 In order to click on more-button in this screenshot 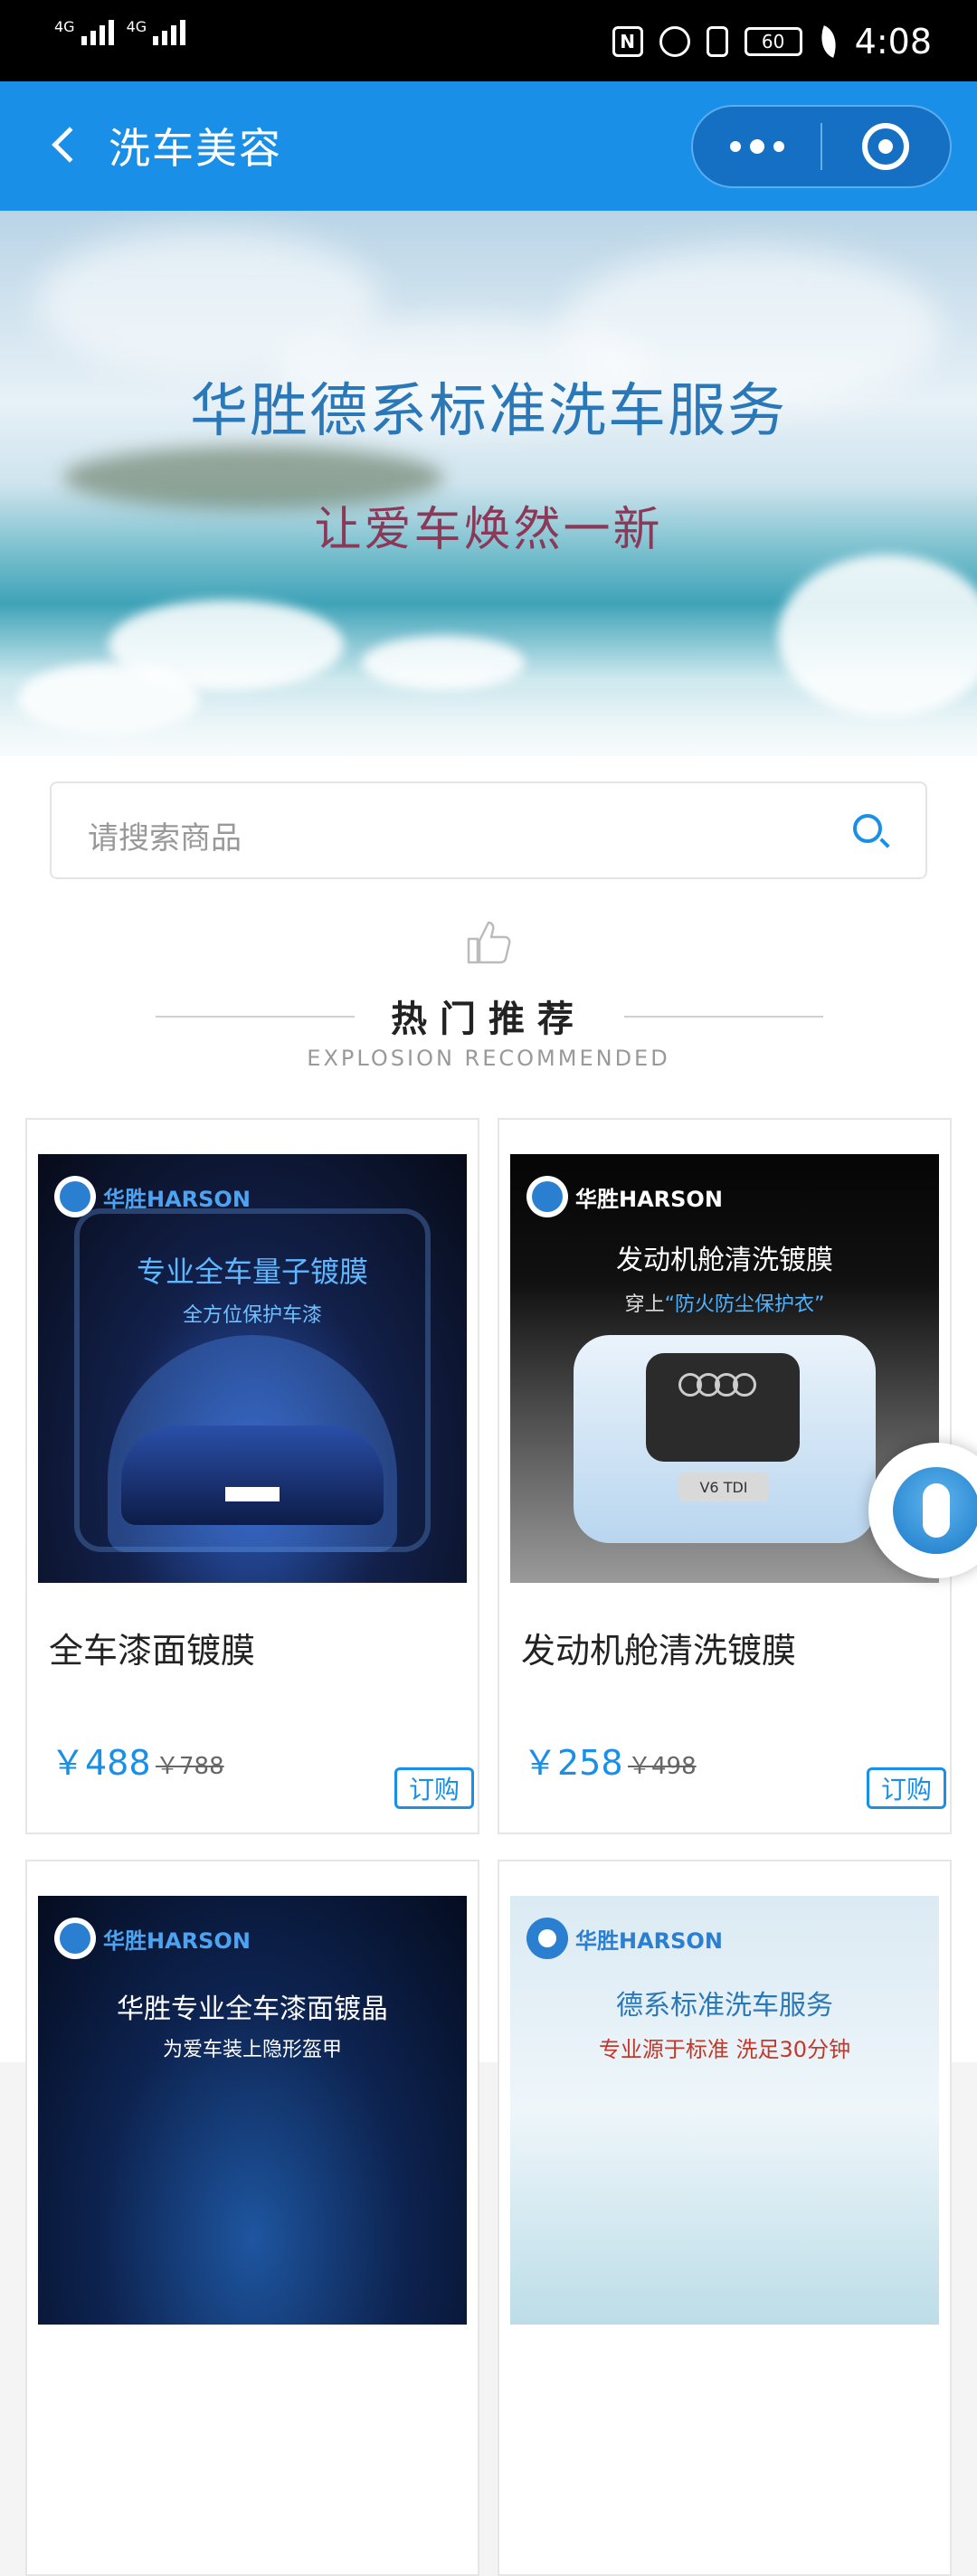, I will do `click(756, 146)`.